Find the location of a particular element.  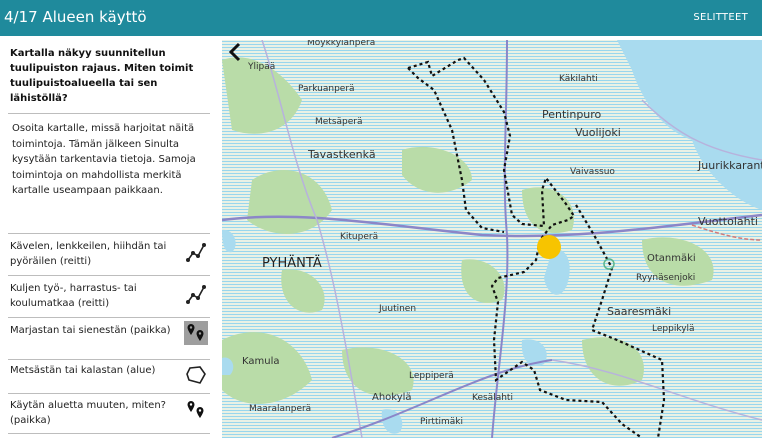

place-label: Otanmäki is located at coordinates (671, 258).